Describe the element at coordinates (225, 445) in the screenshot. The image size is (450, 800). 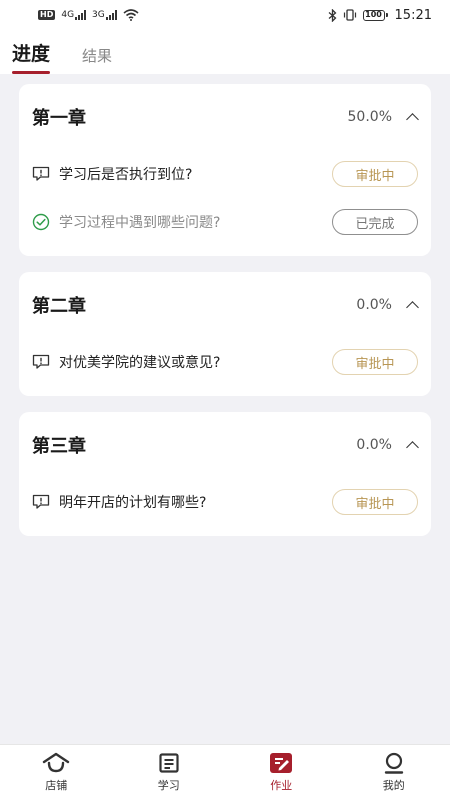
I see `chapter-header: 第三章 0.0%` at that location.